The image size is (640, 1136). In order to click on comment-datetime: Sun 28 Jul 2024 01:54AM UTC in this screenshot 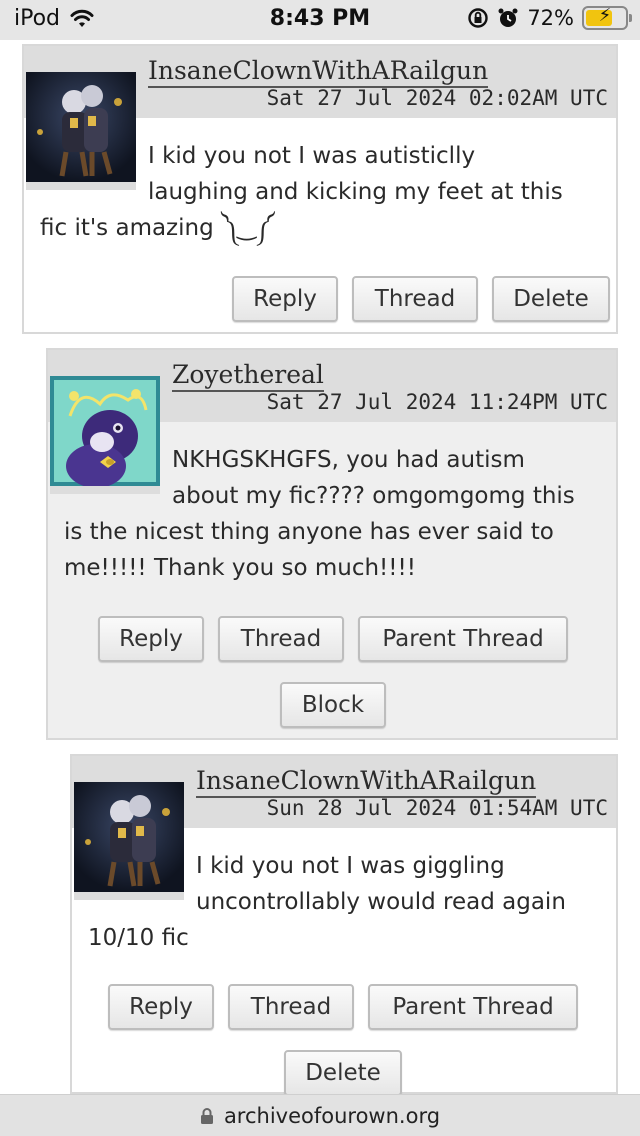, I will do `click(437, 808)`.